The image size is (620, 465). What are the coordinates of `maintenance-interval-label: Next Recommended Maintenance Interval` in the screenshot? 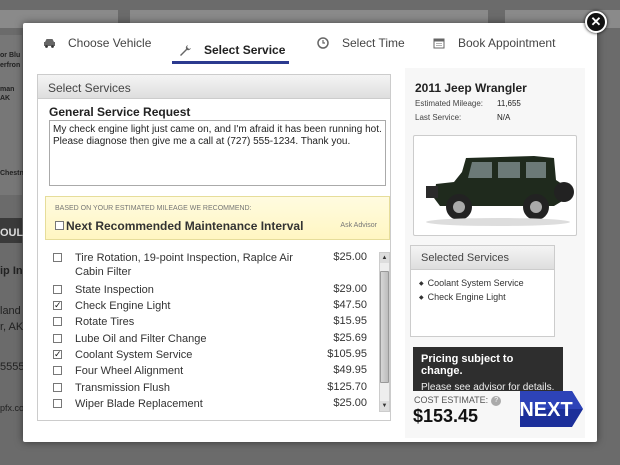 It's located at (185, 226).